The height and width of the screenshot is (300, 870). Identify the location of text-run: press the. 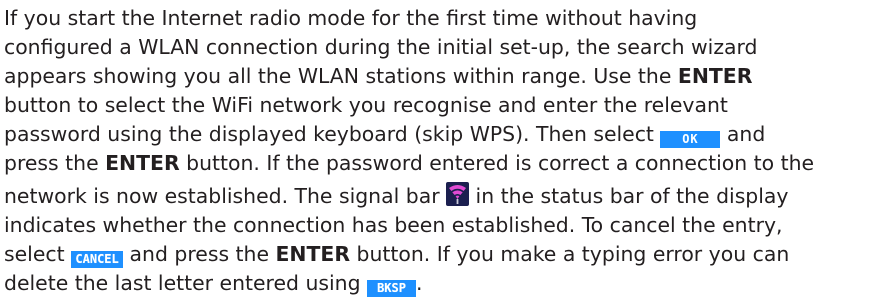
(55, 163).